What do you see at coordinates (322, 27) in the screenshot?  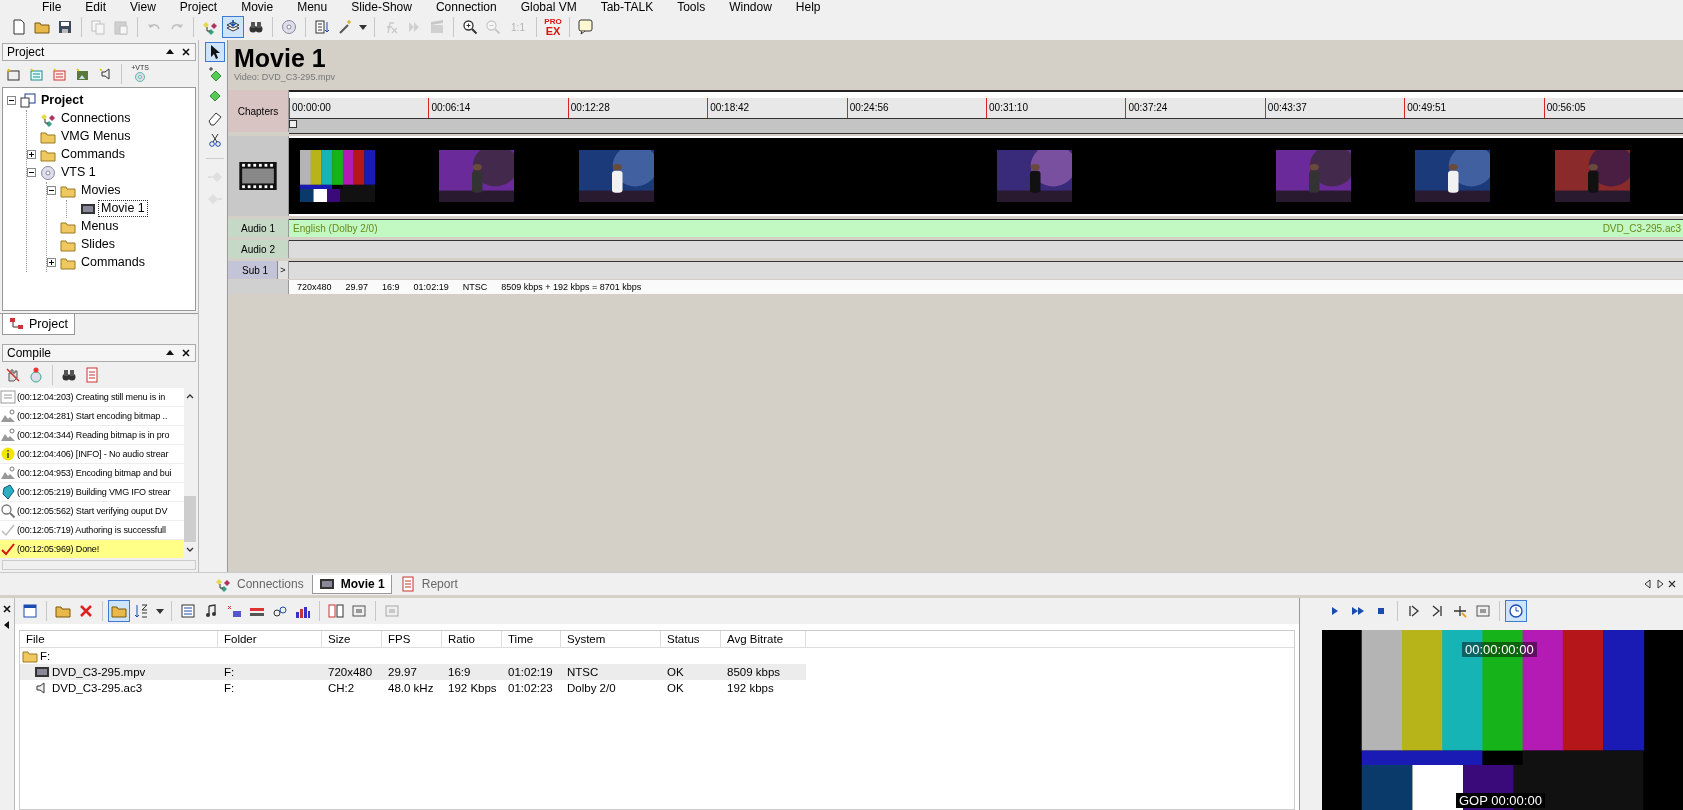 I see `list-icon` at bounding box center [322, 27].